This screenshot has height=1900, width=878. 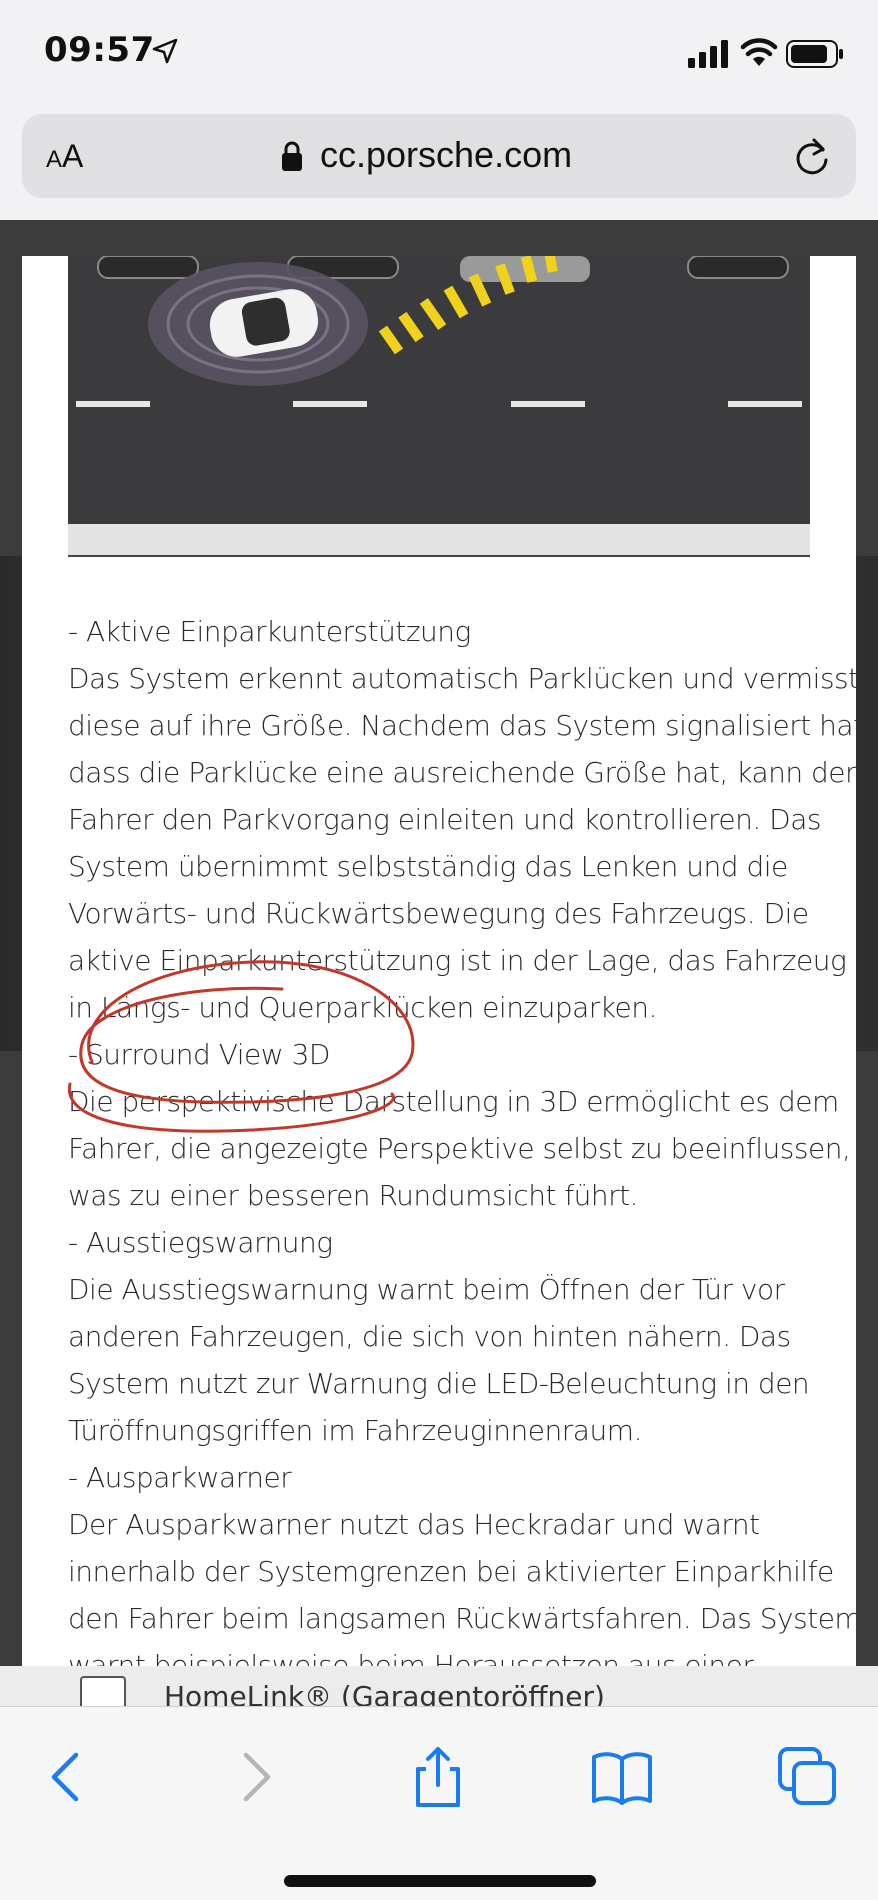 What do you see at coordinates (384, 1693) in the screenshot?
I see `homelink-label: HomeLink® (Garagentoröffner)` at bounding box center [384, 1693].